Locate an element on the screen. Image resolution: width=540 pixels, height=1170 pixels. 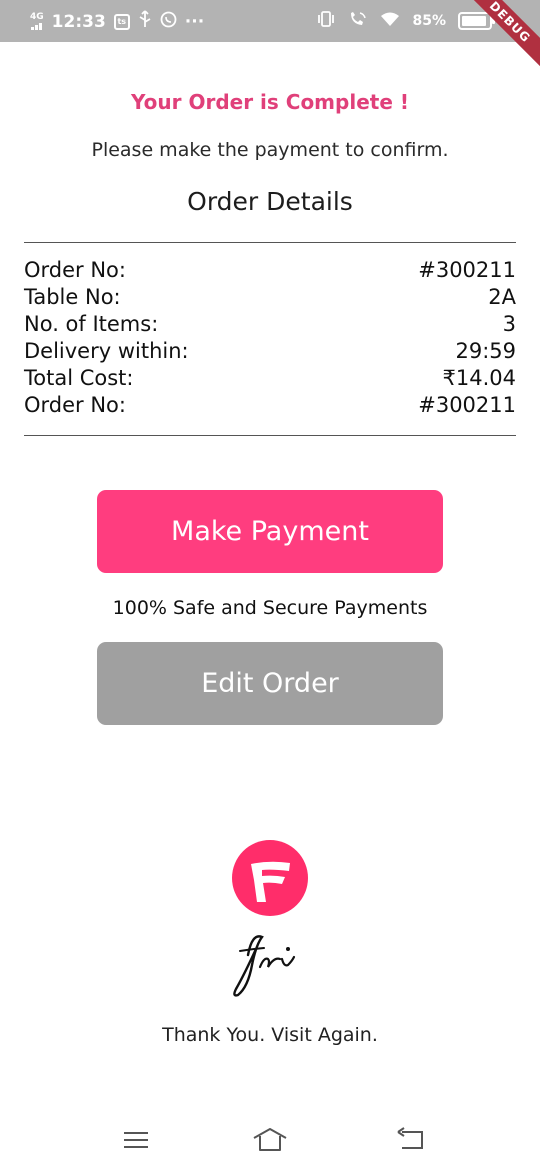
detail-value: 2A is located at coordinates (502, 297).